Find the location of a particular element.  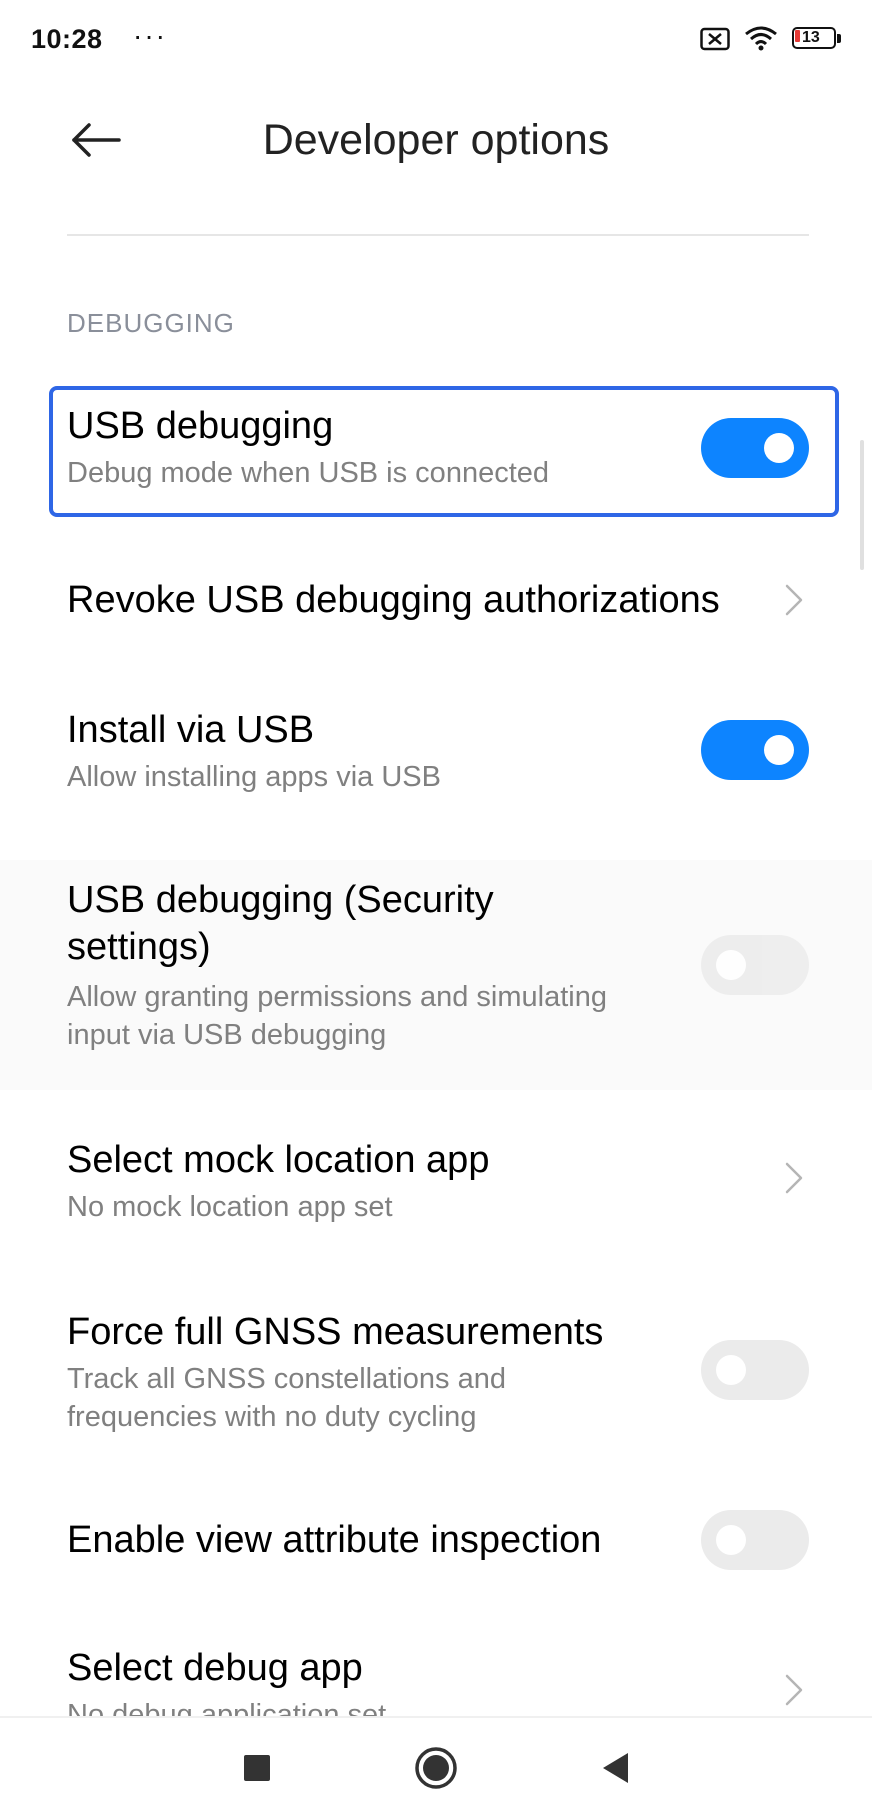

item-title: Enable view attribute inspection is located at coordinates (334, 1540).